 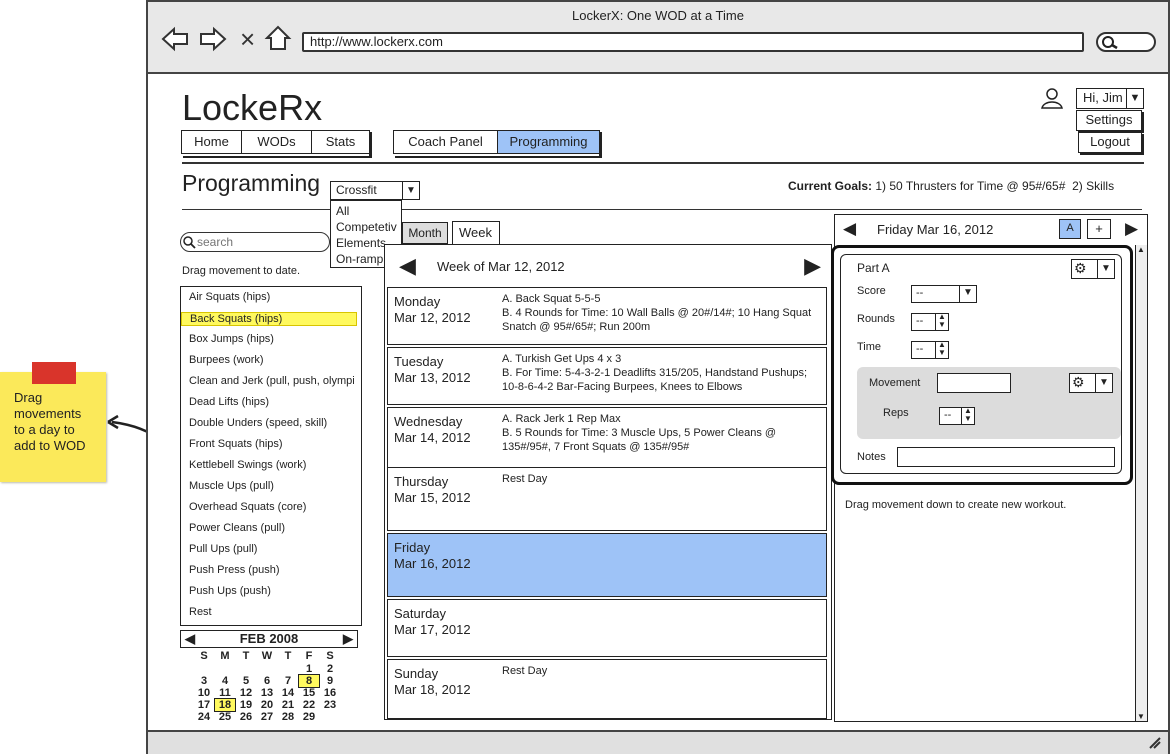 I want to click on settings-menu-item: Settings, so click(x=1109, y=120).